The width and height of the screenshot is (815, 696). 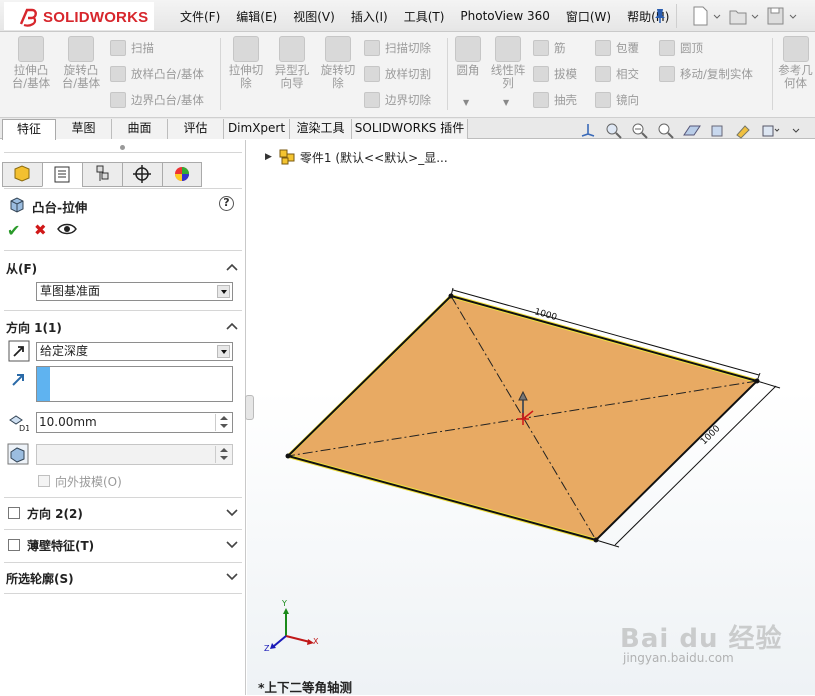 I want to click on end-condition-select: 给定深度, so click(x=134, y=351).